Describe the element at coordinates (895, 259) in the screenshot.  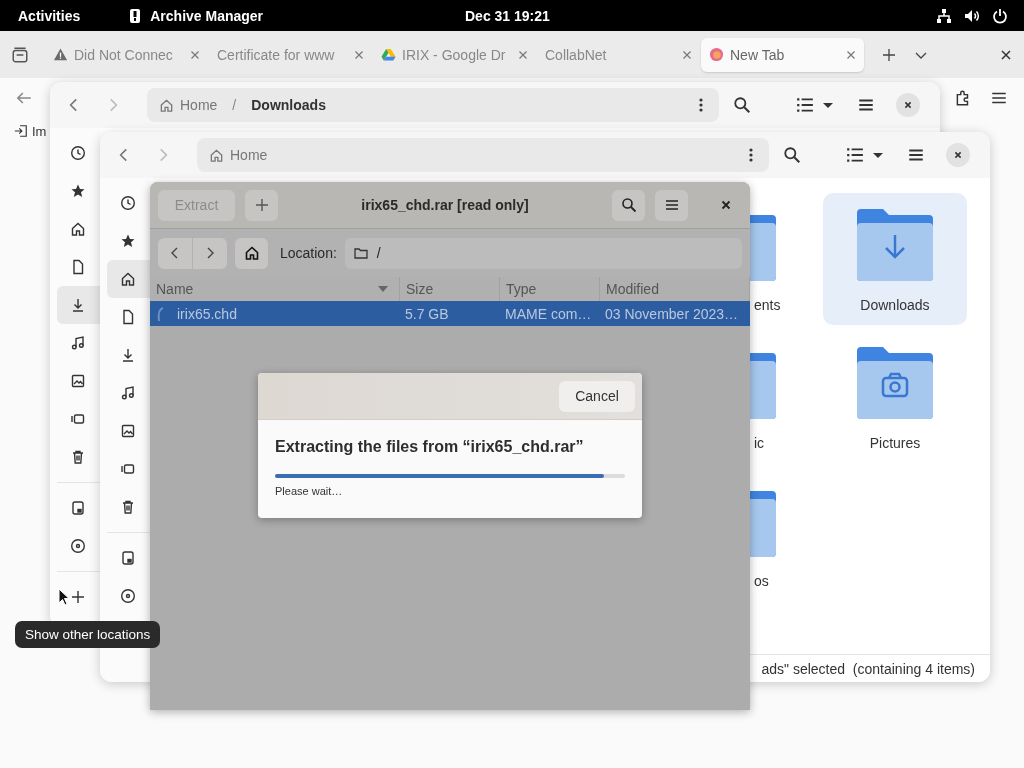
I see `folder-item: Downloads` at that location.